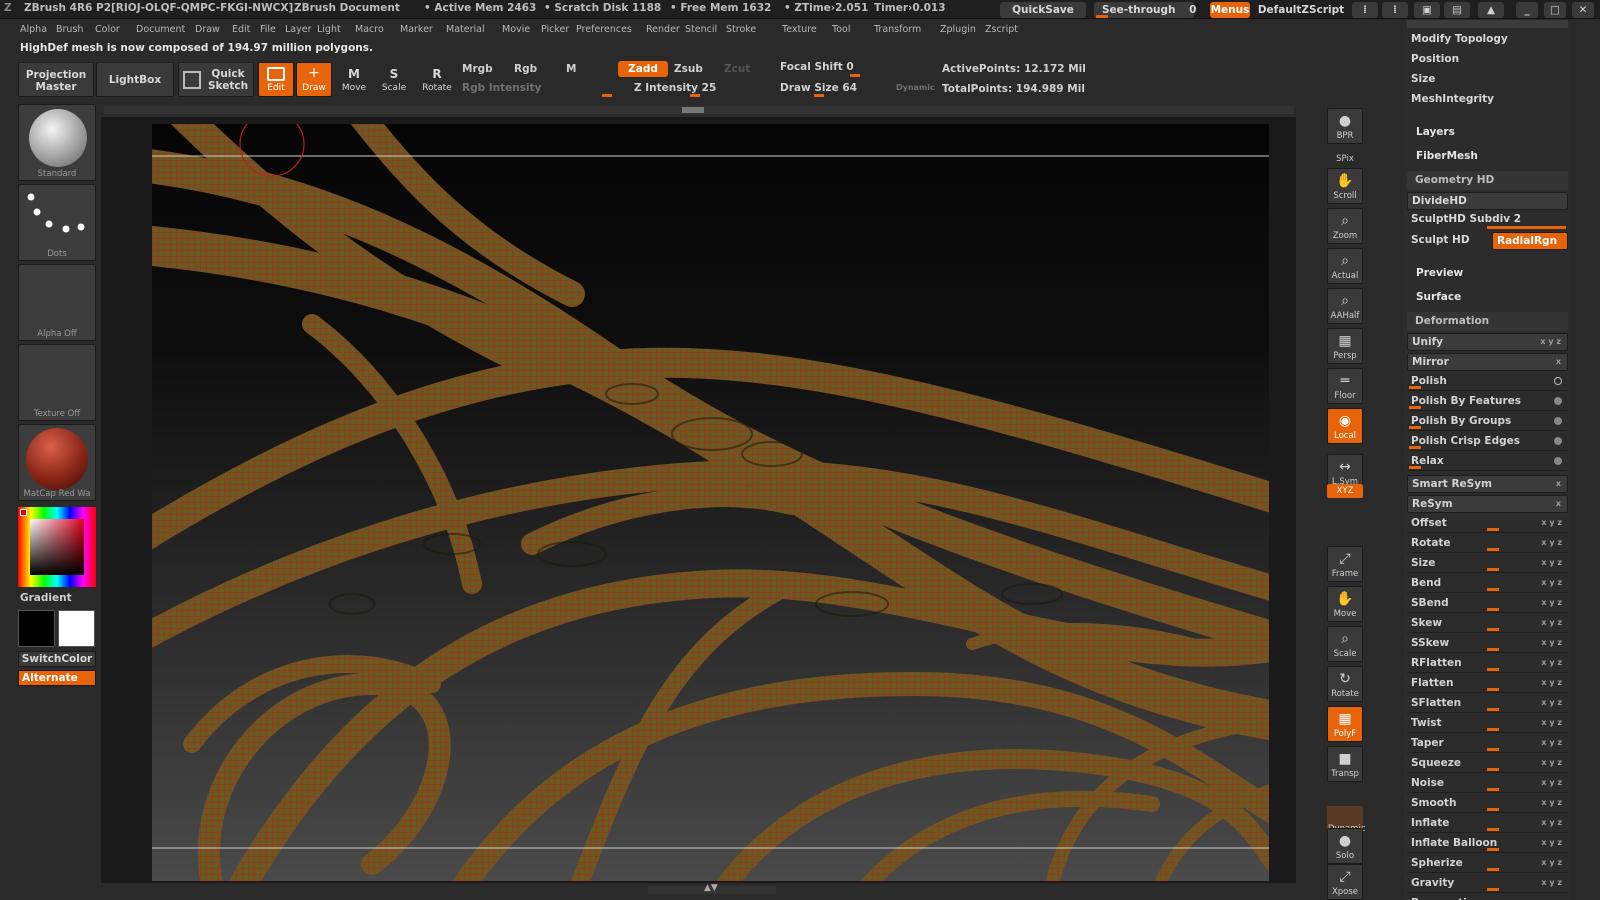 The height and width of the screenshot is (900, 1600). I want to click on material-thumbnail: MatCap Red Wa, so click(57, 462).